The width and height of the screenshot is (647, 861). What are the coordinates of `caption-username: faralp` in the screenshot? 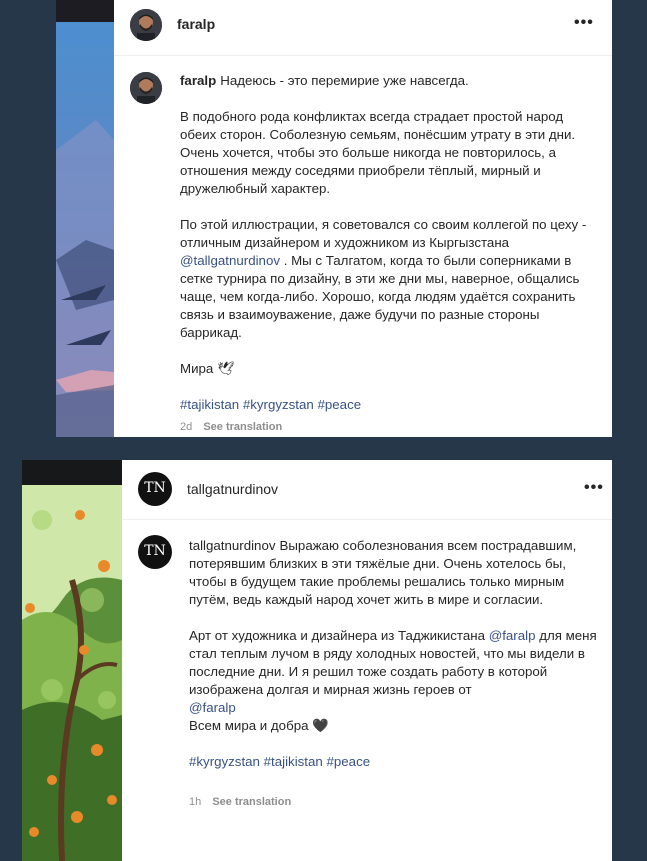 It's located at (198, 80).